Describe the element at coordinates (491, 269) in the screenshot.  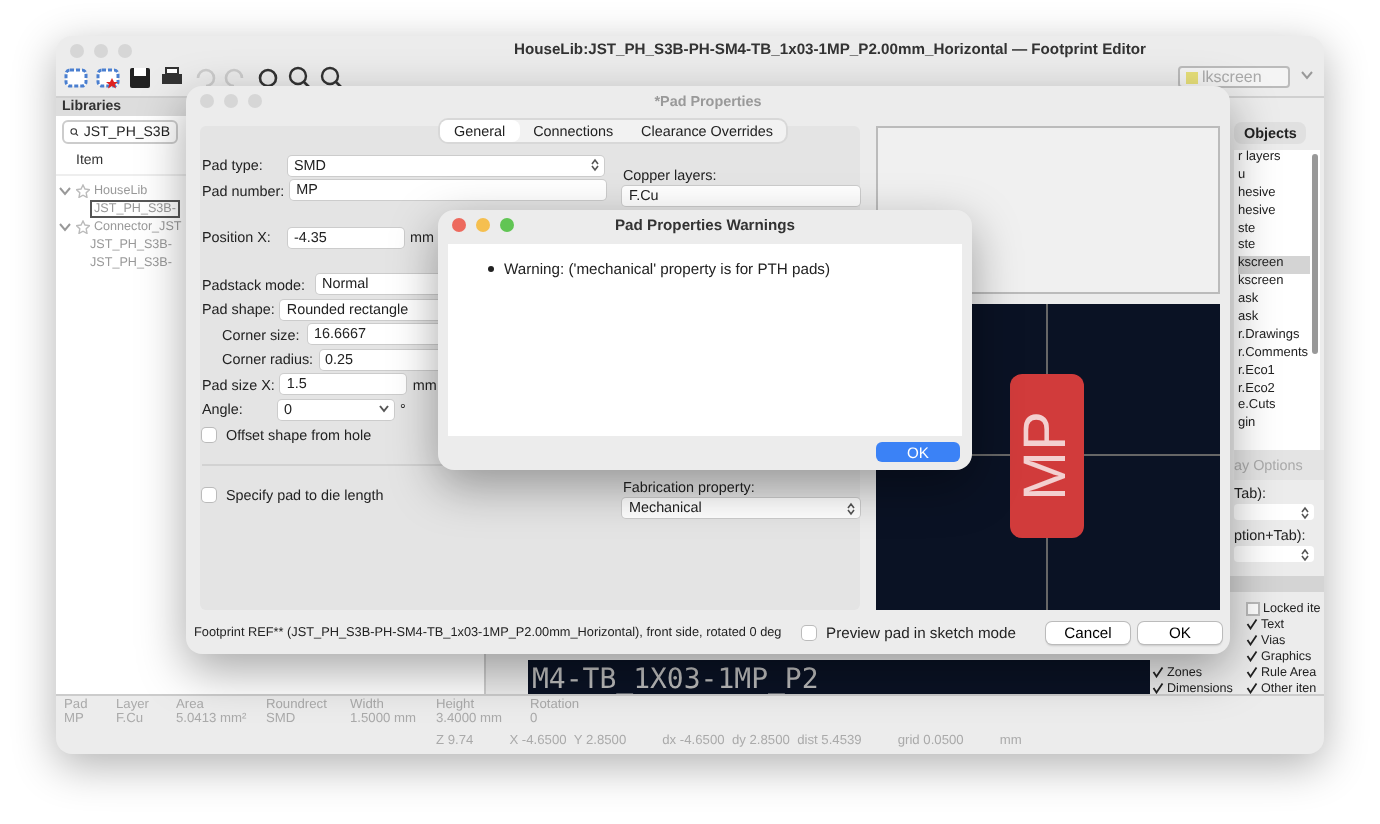
I see `bullet-icon` at that location.